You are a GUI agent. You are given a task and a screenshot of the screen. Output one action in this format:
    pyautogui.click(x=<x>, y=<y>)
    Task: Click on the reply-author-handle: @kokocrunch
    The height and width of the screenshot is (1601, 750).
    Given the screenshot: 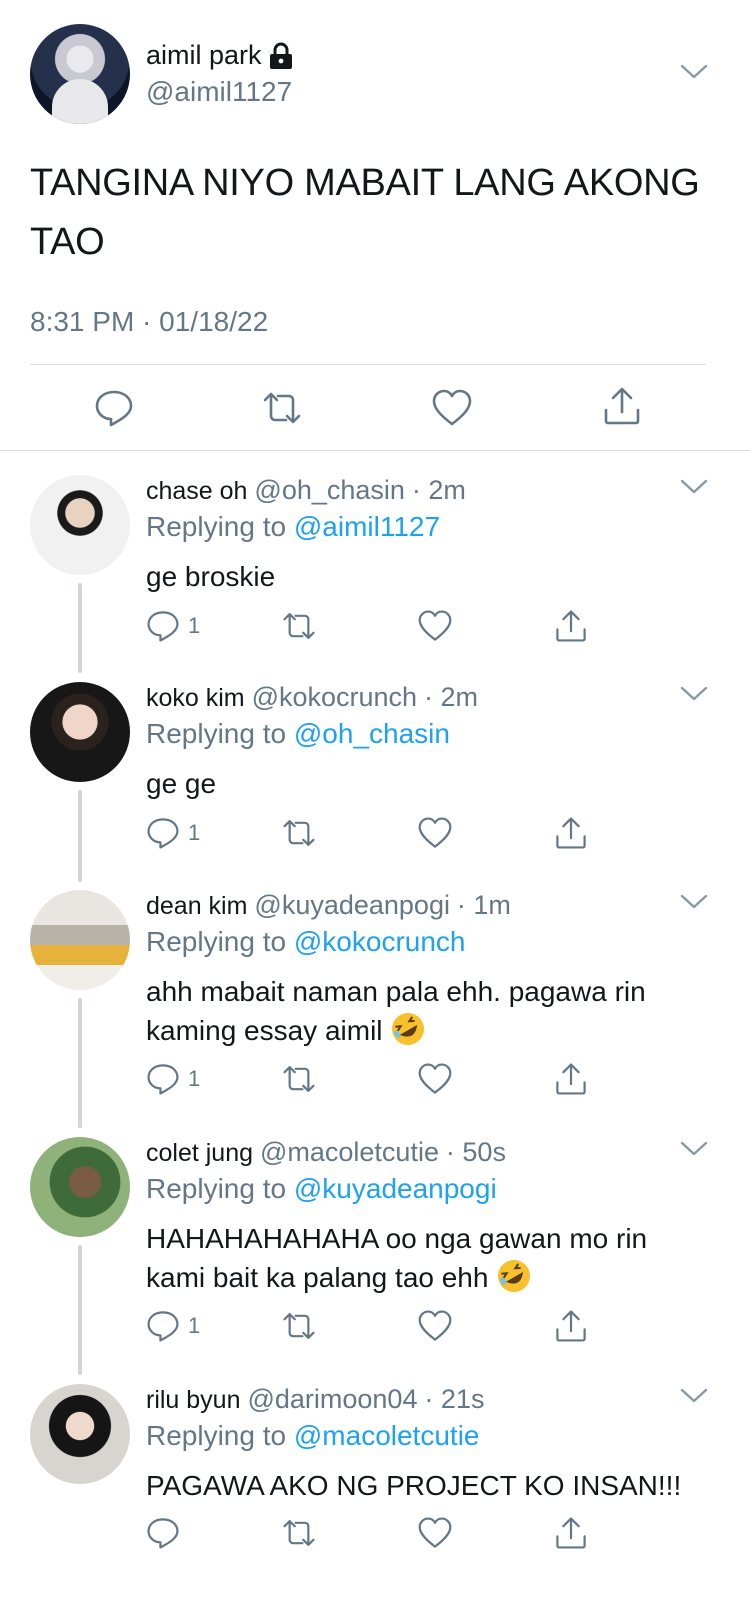 What is the action you would take?
    pyautogui.click(x=334, y=697)
    